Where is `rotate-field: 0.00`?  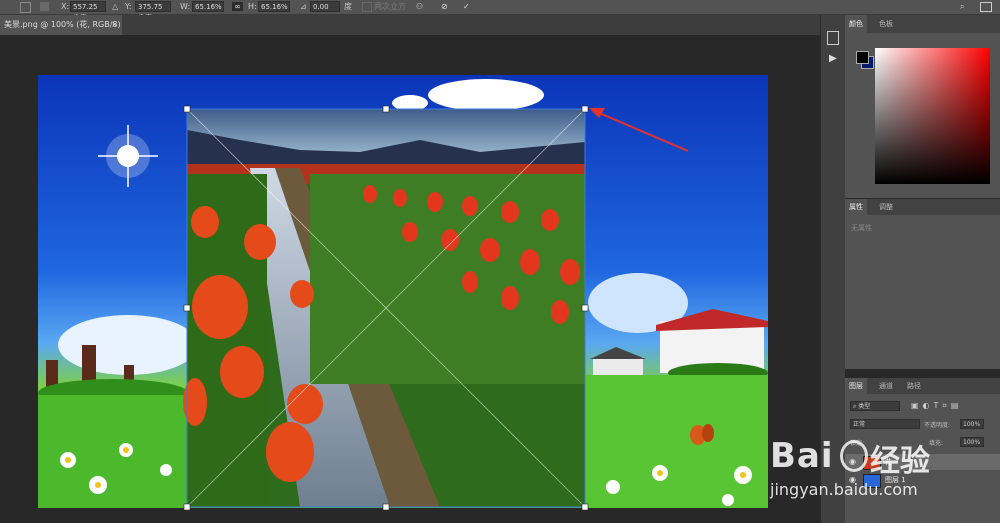
rotate-field: 0.00 is located at coordinates (325, 6).